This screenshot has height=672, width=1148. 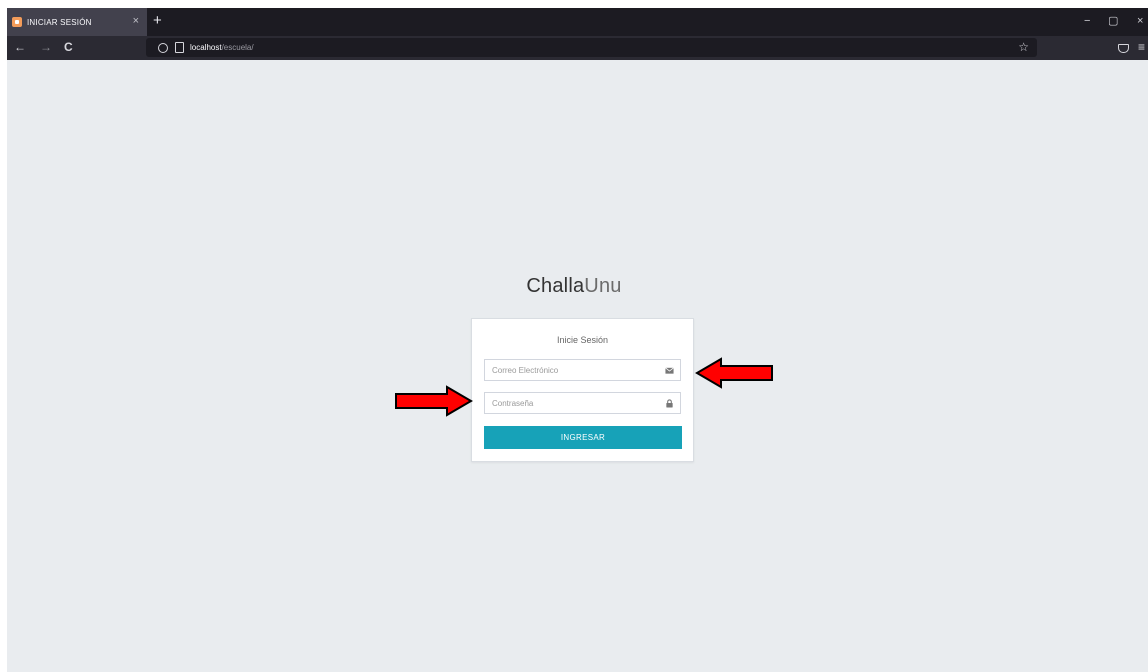 I want to click on brand-logo: ChallaUnu, so click(x=574, y=286).